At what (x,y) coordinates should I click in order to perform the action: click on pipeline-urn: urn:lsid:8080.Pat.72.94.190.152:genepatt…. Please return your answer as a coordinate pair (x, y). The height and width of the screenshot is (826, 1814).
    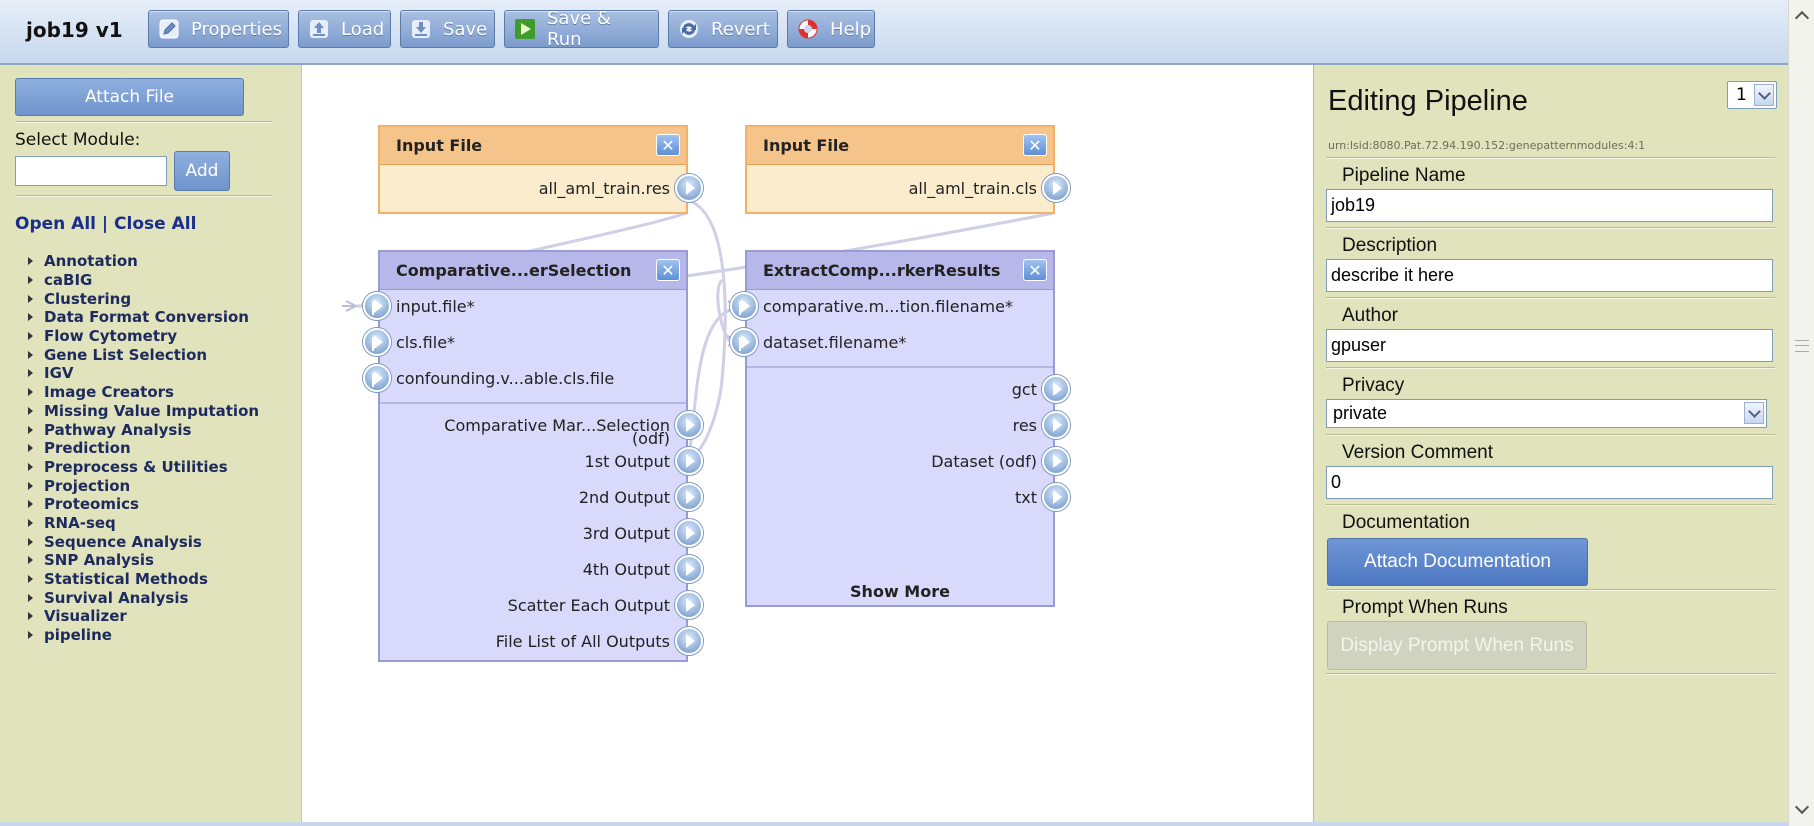
    Looking at the image, I should click on (1487, 145).